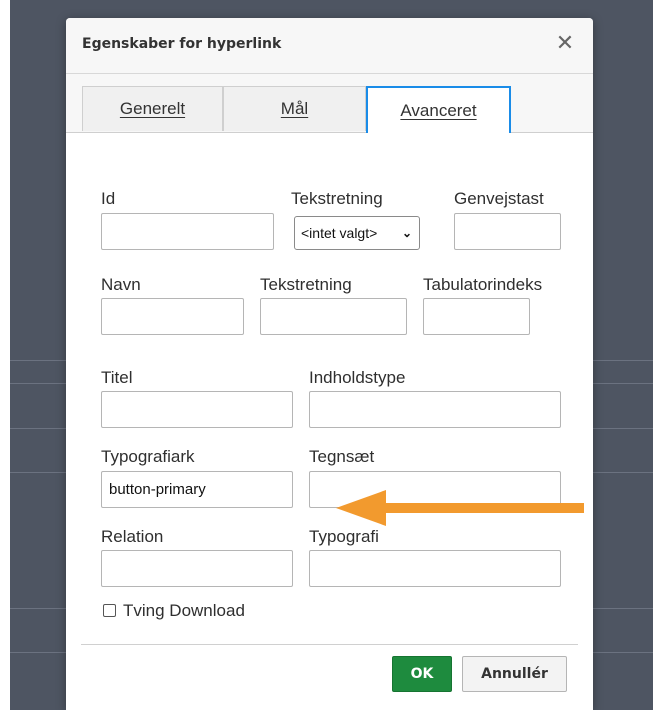 This screenshot has height=710, width=653. I want to click on dialog-title: Egenskaber for hyperlink, so click(182, 44).